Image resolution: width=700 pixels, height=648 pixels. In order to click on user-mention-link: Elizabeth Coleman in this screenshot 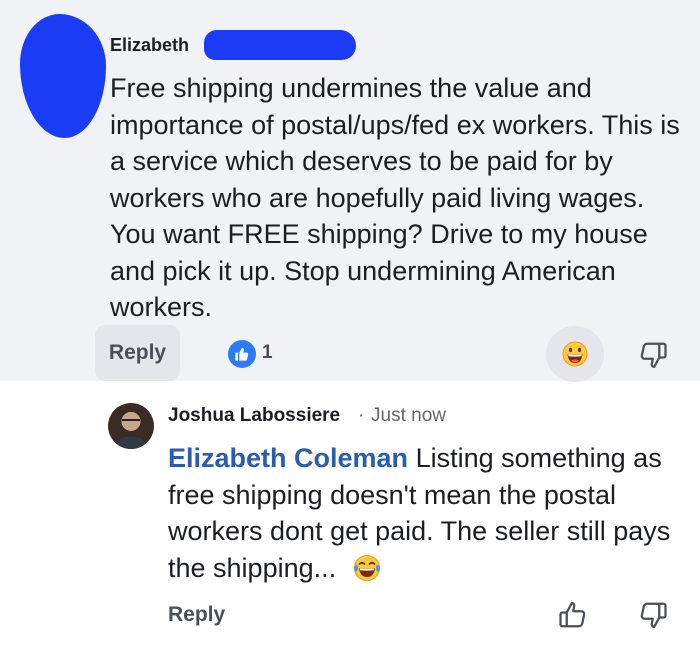, I will do `click(288, 458)`.